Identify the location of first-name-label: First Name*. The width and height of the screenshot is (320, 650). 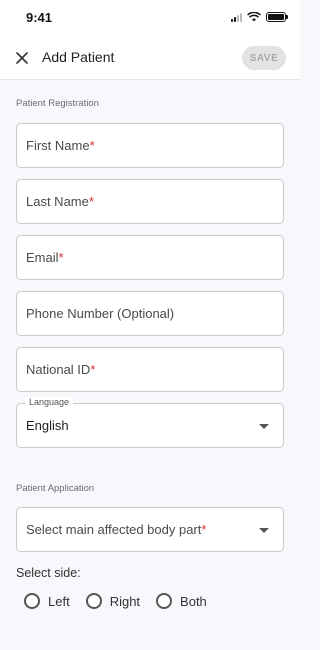
(60, 145).